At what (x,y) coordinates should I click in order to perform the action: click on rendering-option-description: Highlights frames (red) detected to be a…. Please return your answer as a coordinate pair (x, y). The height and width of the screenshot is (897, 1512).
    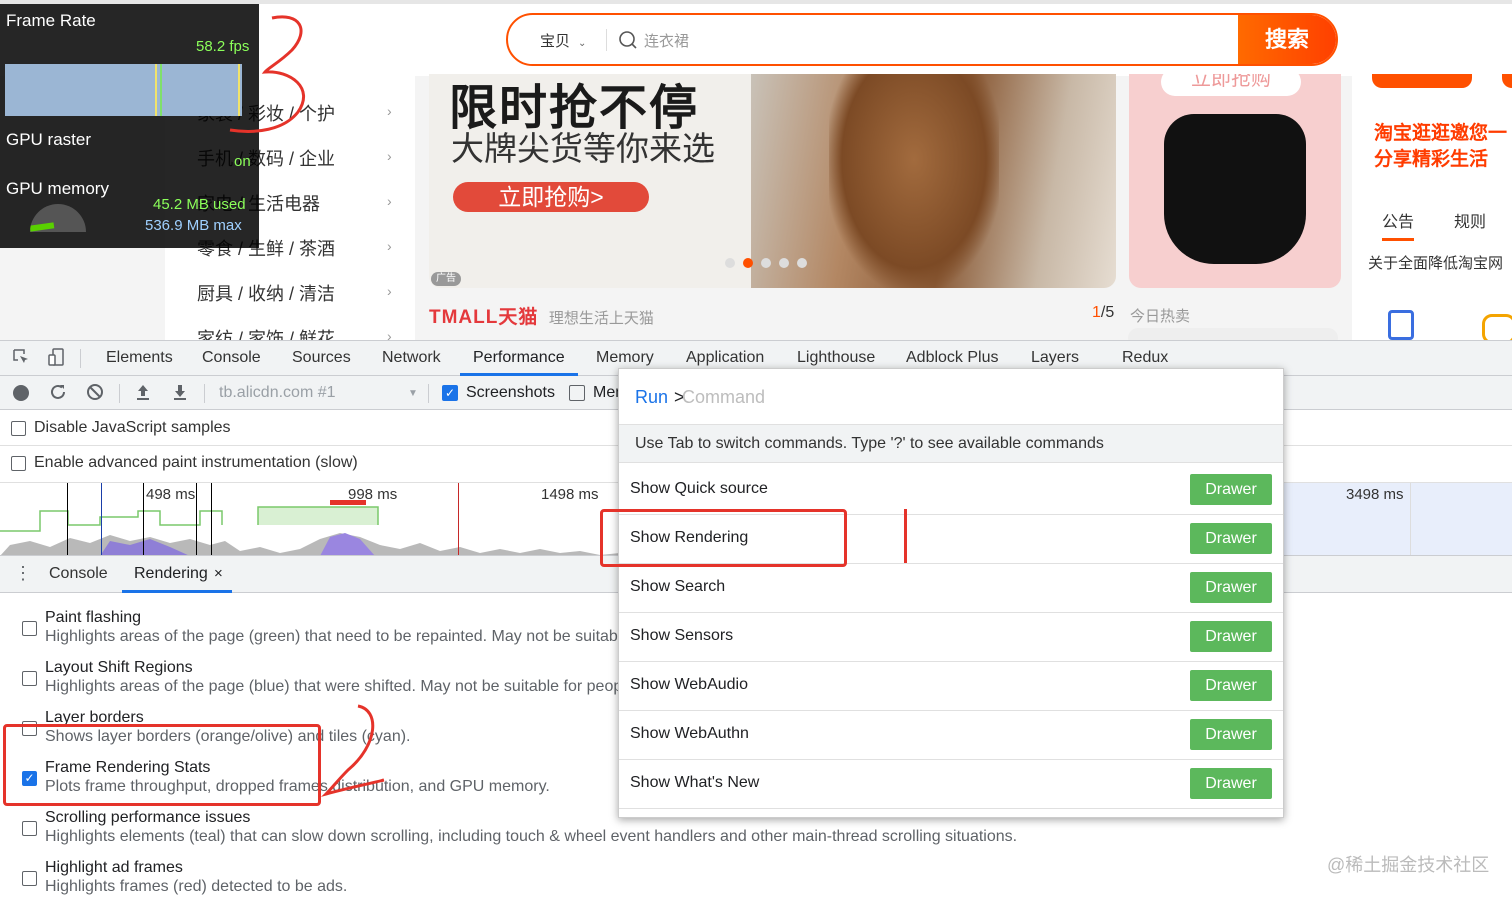
    Looking at the image, I should click on (196, 886).